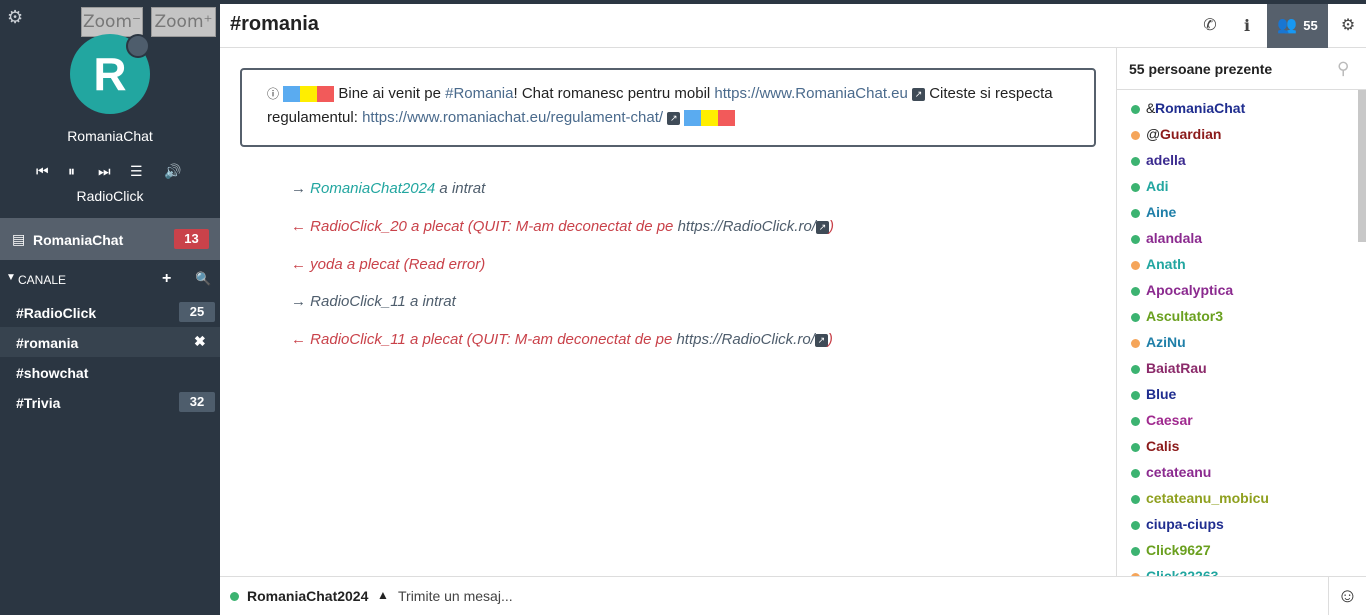 The height and width of the screenshot is (615, 1366). Describe the element at coordinates (1310, 25) in the screenshot. I see `user-count: 55` at that location.